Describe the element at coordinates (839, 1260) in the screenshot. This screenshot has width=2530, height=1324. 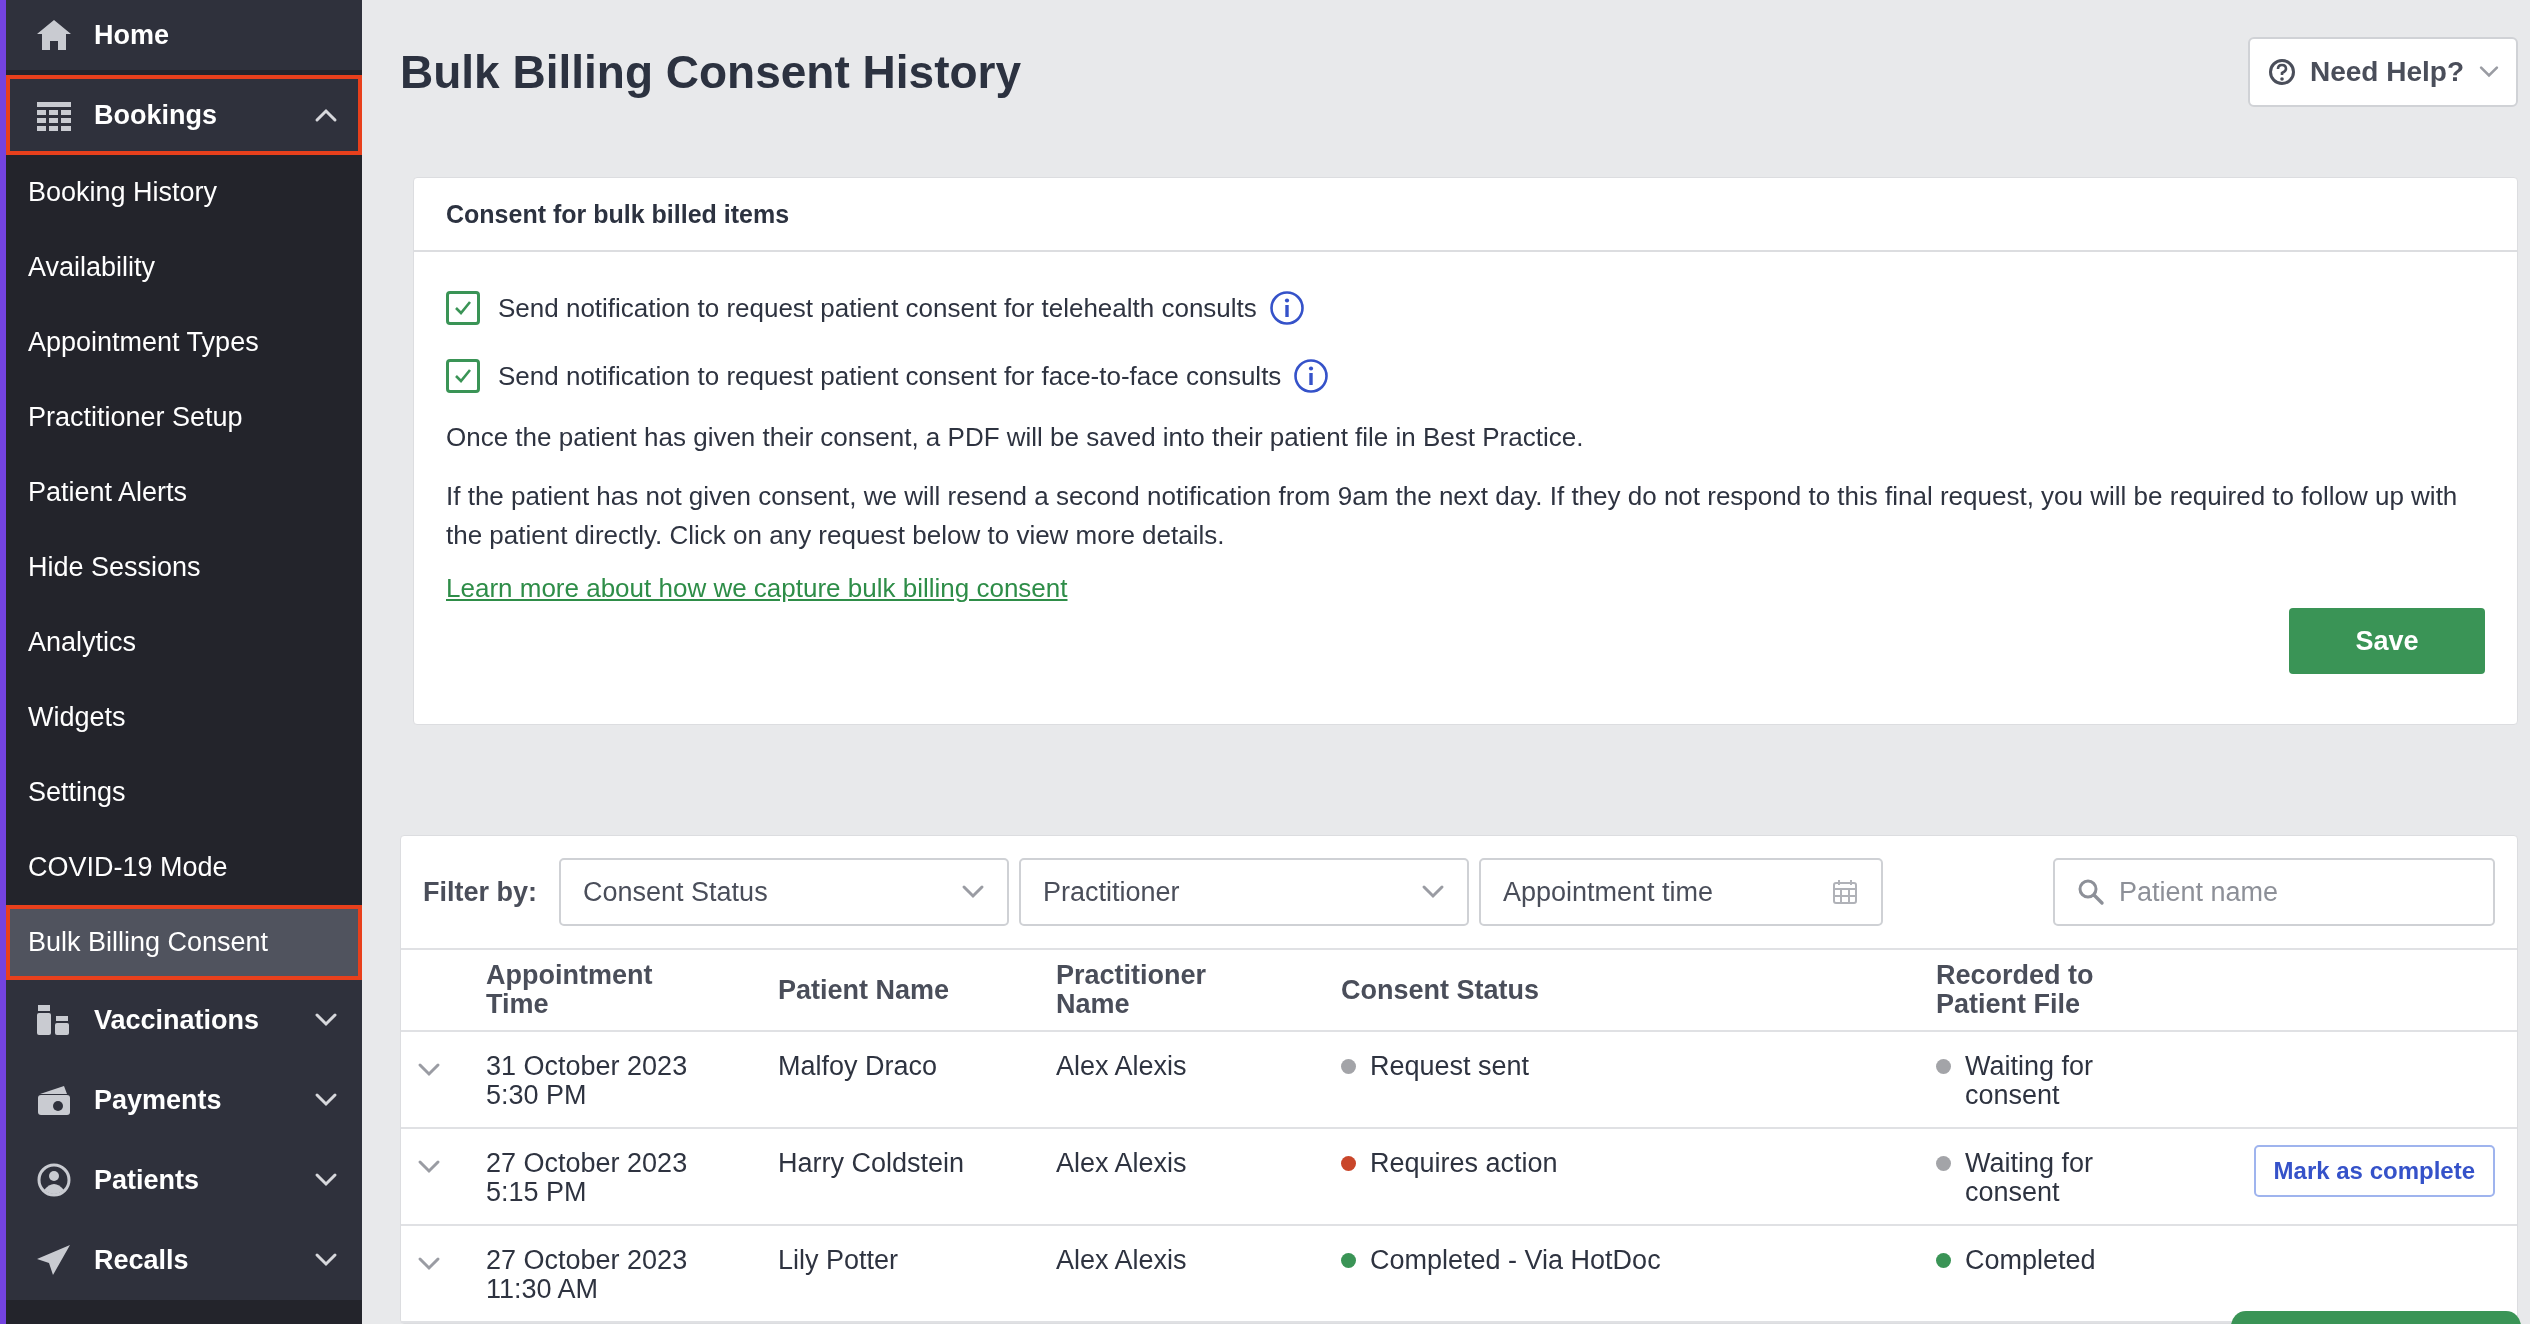
I see `table-cell-text: Lily Potter` at that location.